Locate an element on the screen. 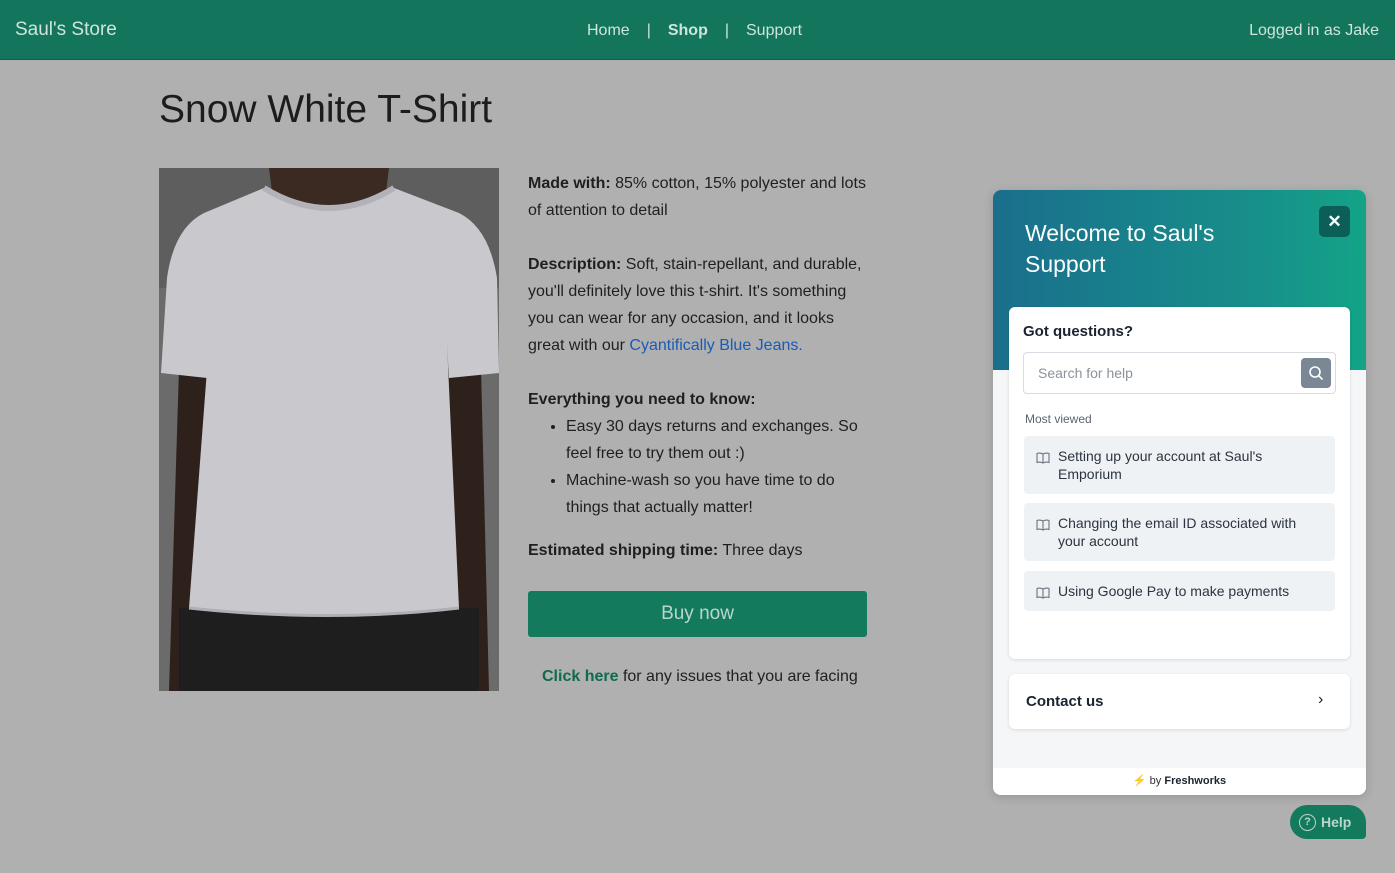 The height and width of the screenshot is (873, 1395). close-icon: ✕ is located at coordinates (1334, 221).